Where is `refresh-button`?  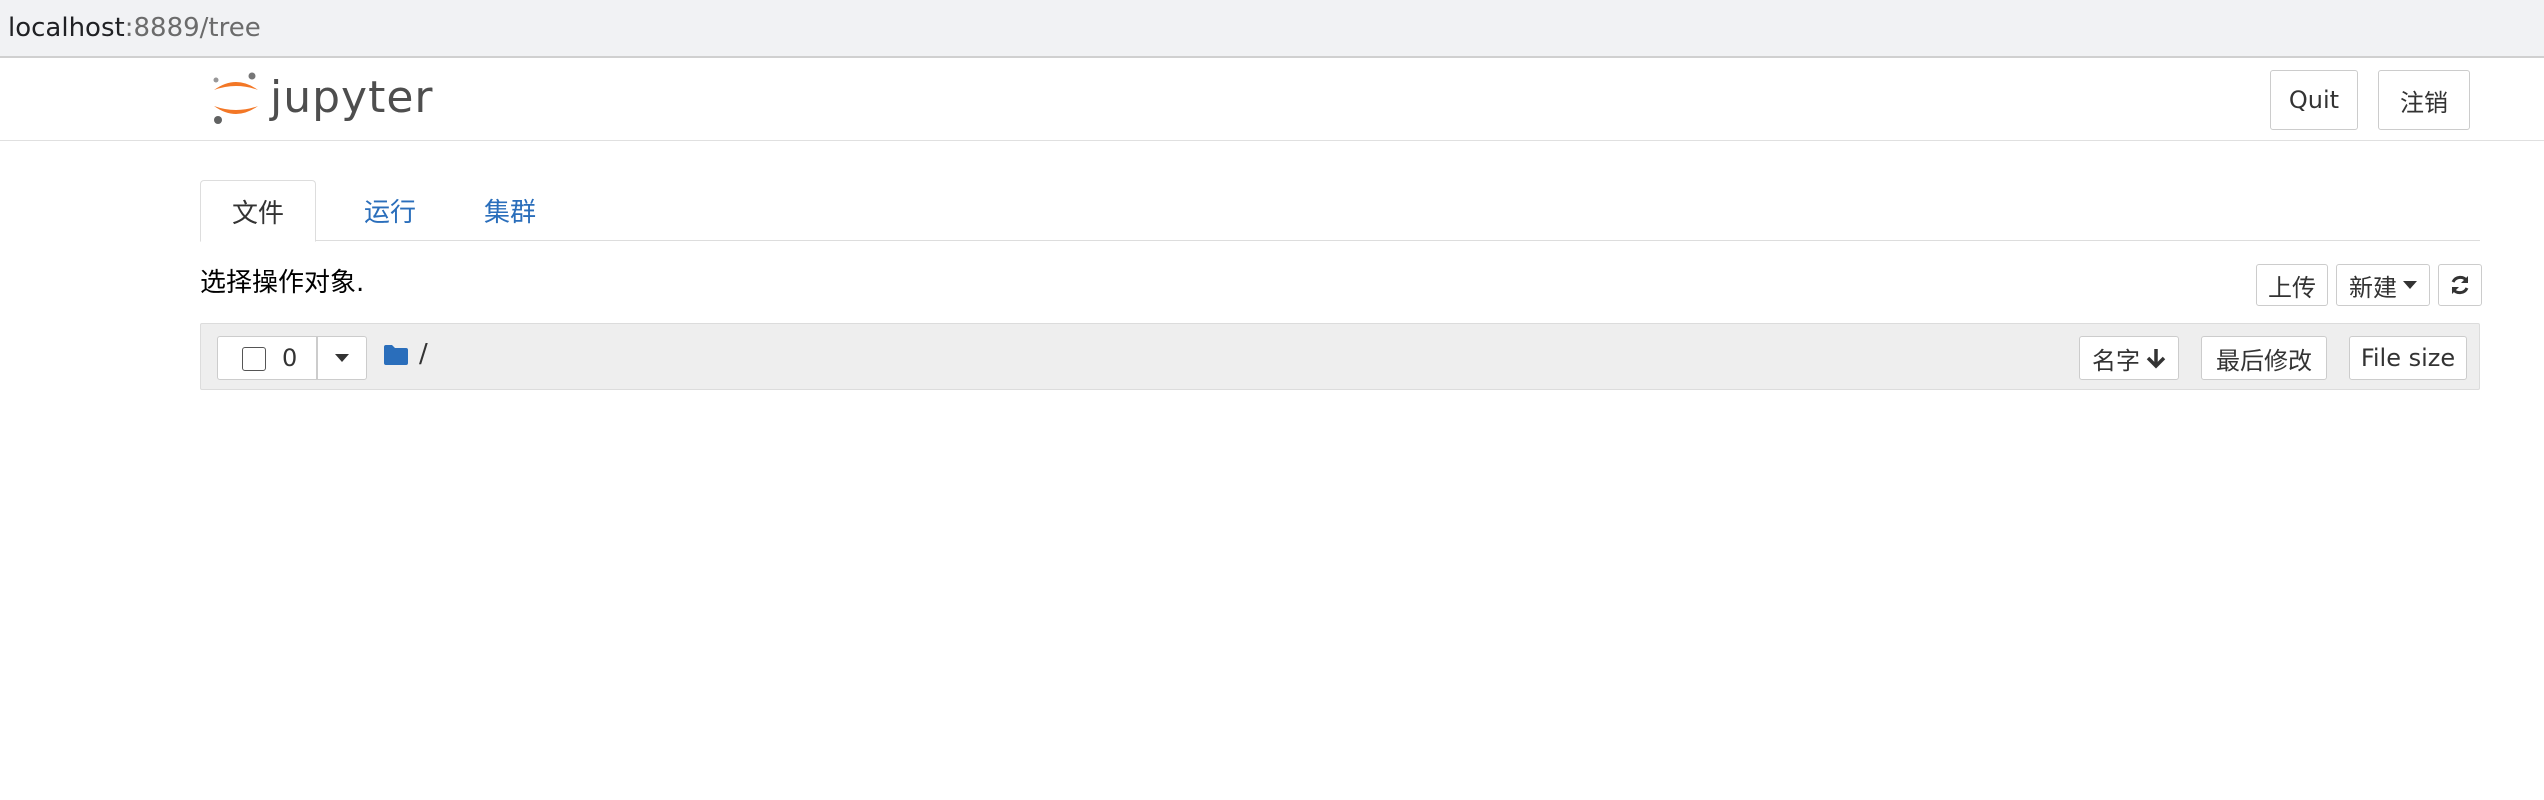 refresh-button is located at coordinates (2460, 285).